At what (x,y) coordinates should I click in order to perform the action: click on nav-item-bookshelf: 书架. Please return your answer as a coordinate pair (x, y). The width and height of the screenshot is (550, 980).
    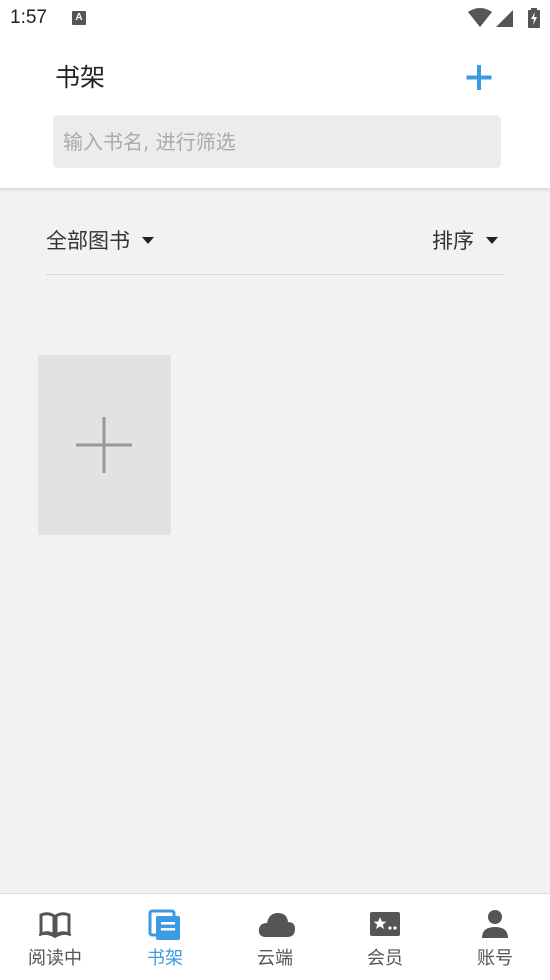
    Looking at the image, I should click on (165, 937).